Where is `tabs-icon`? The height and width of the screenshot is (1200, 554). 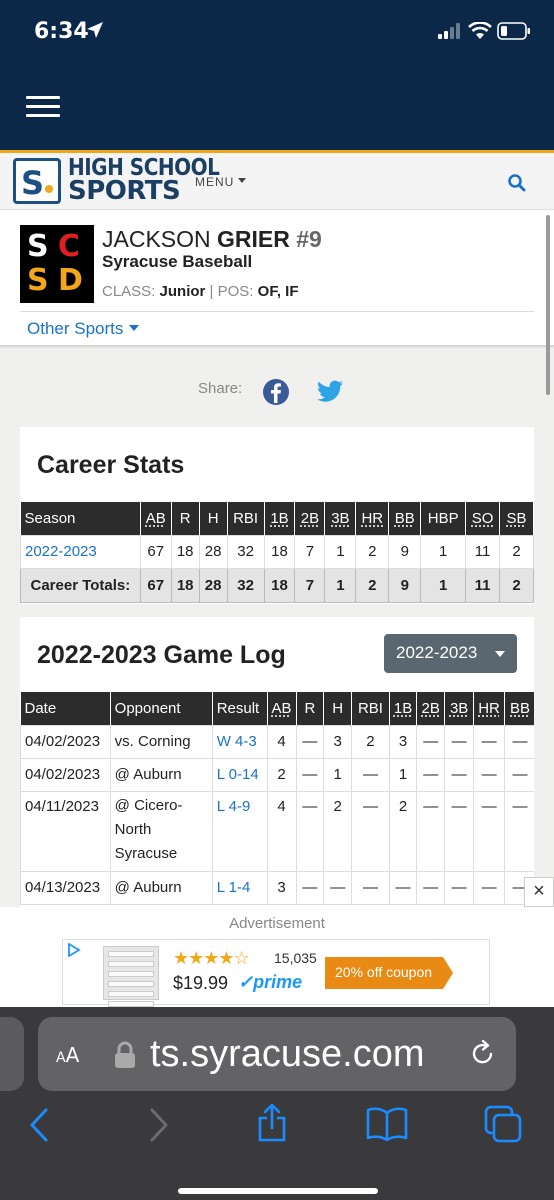
tabs-icon is located at coordinates (503, 1124).